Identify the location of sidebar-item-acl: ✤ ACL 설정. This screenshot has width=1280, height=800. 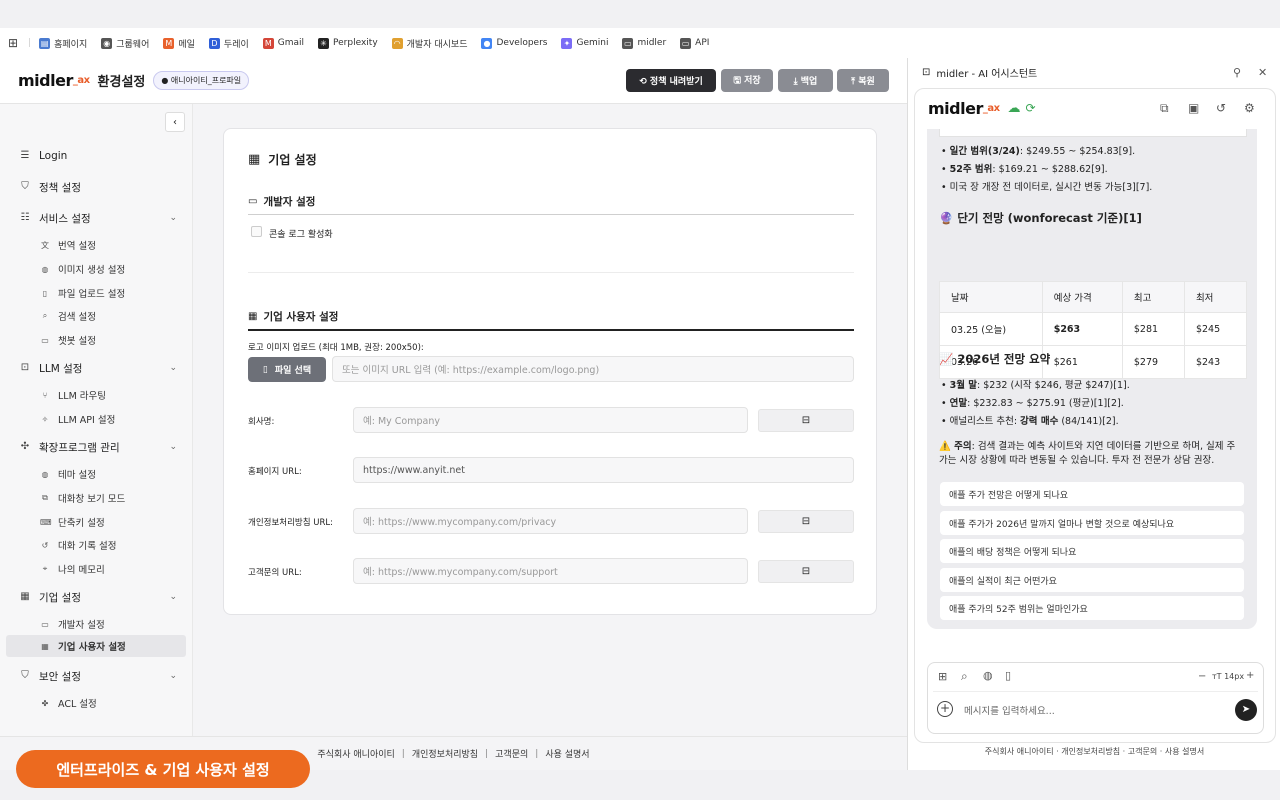
(96, 703).